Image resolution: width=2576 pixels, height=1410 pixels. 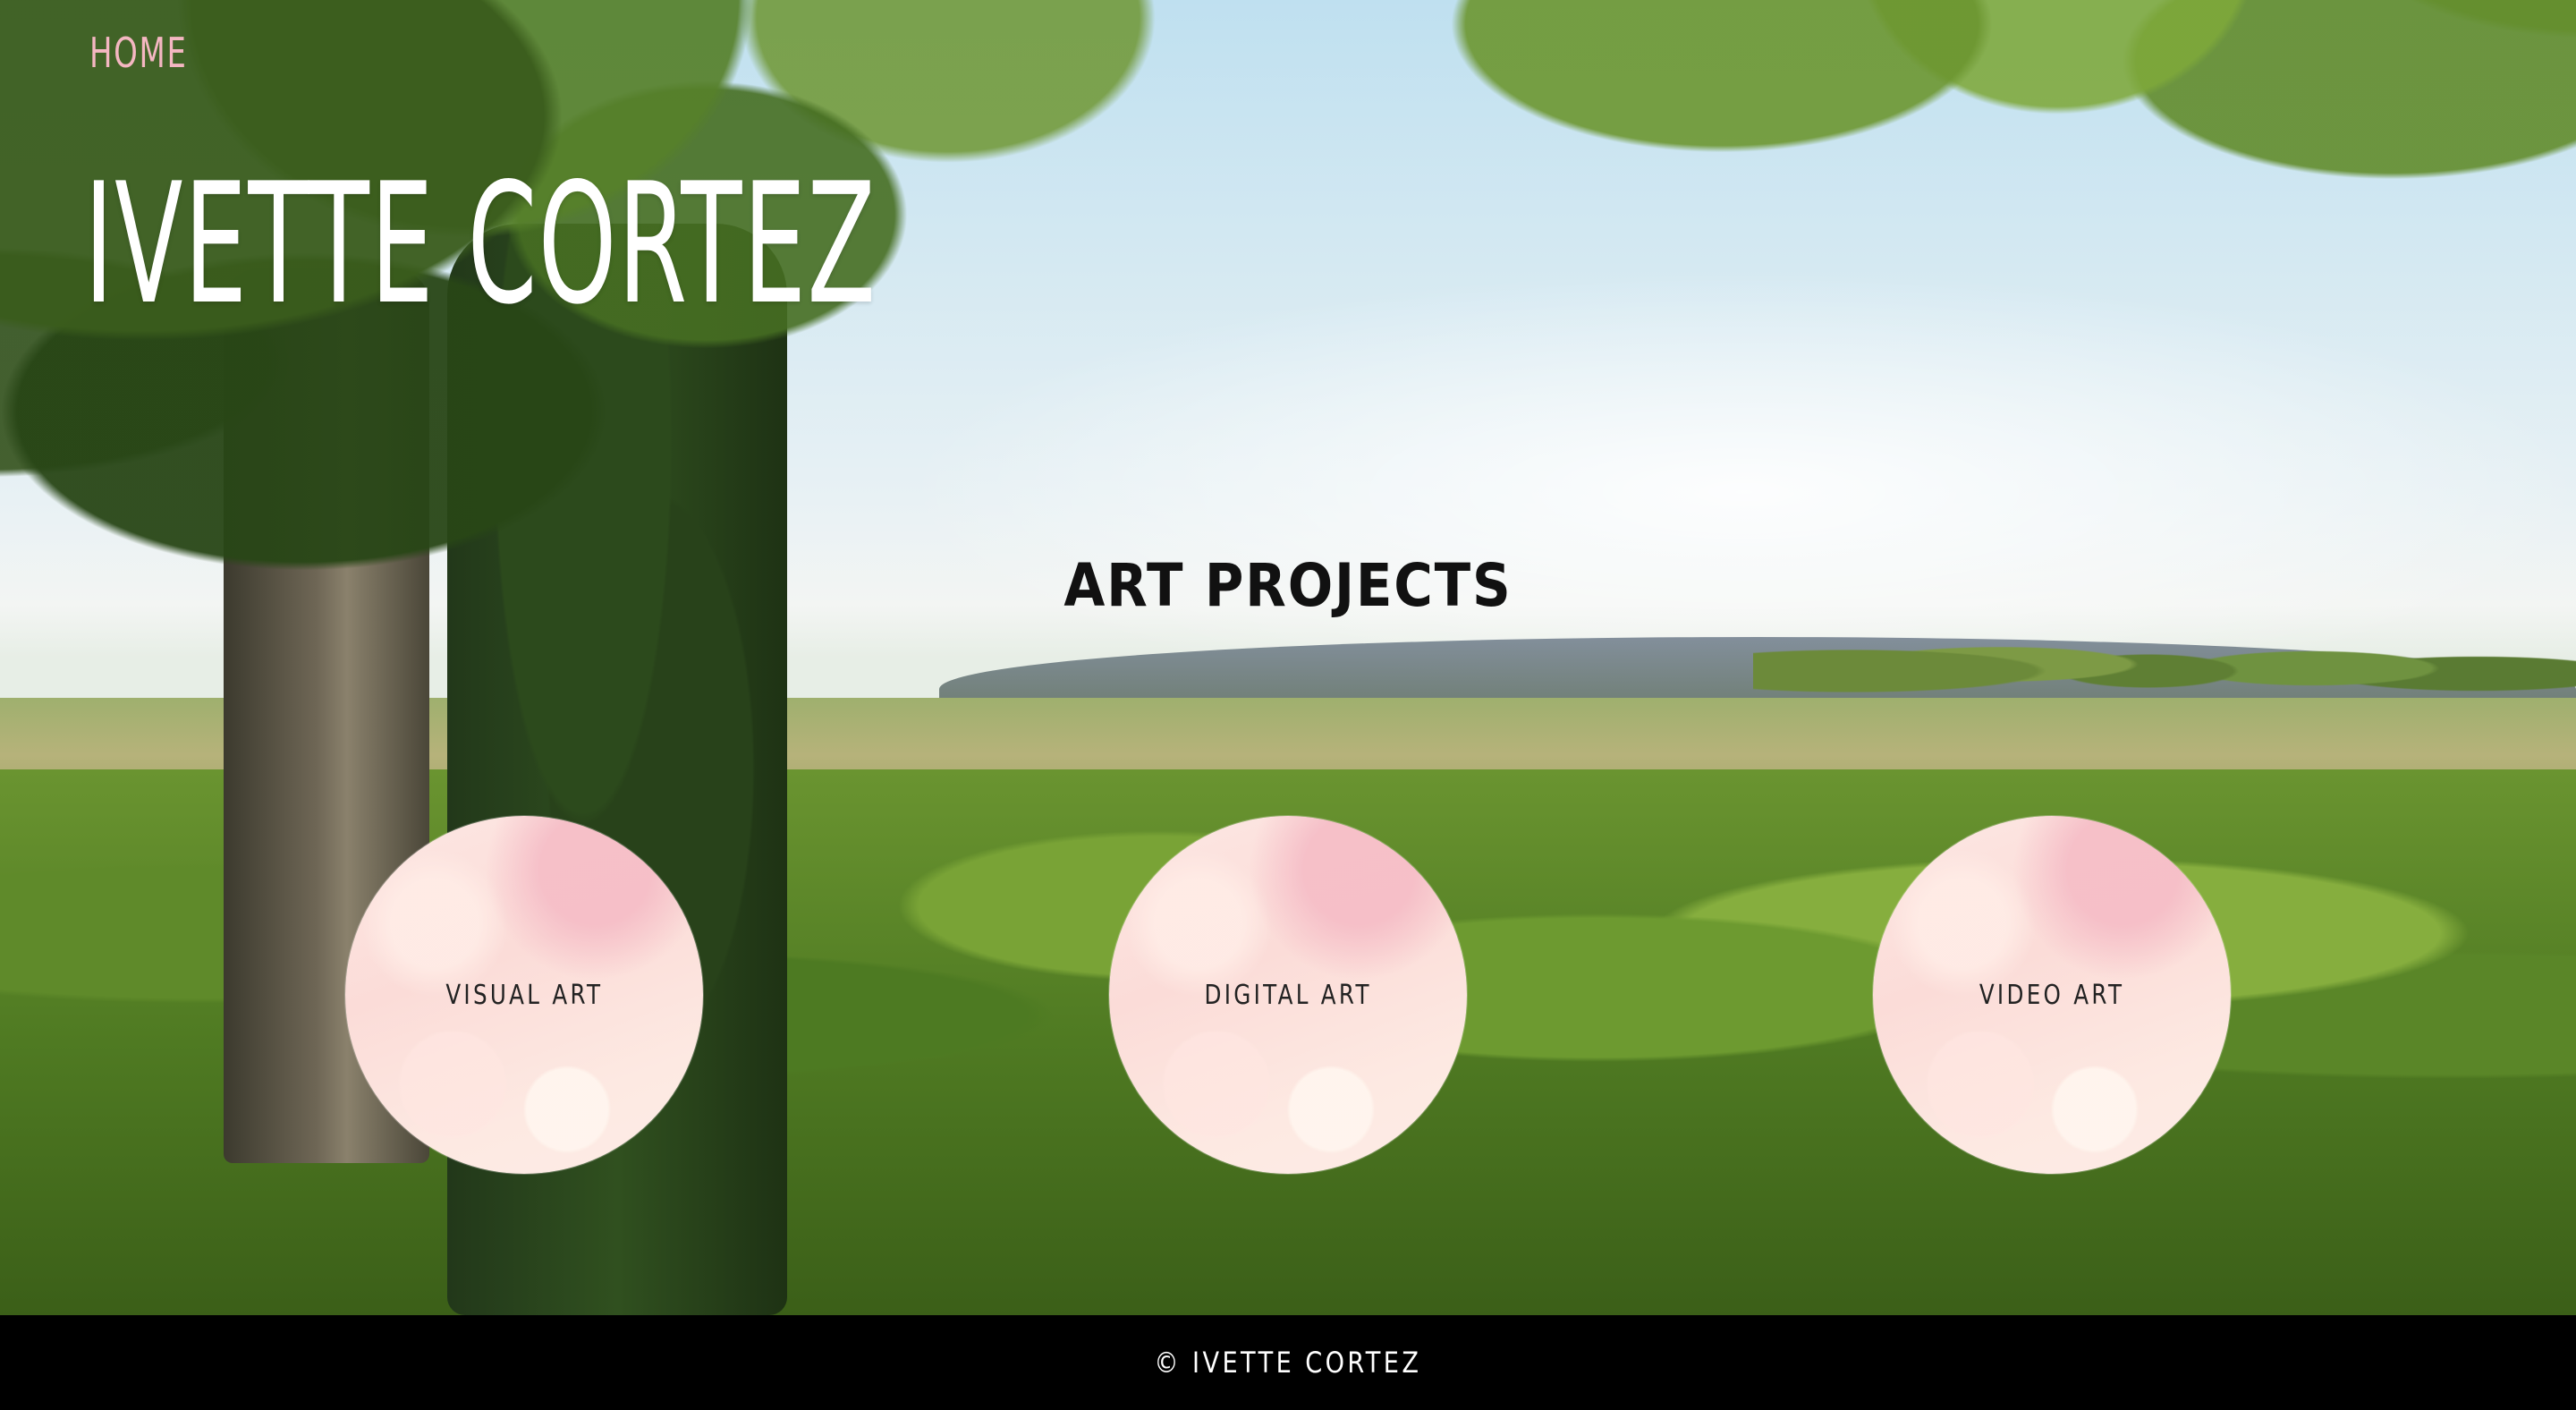 I want to click on project-digital-art-button: DIGITAL ART, so click(x=1288, y=995).